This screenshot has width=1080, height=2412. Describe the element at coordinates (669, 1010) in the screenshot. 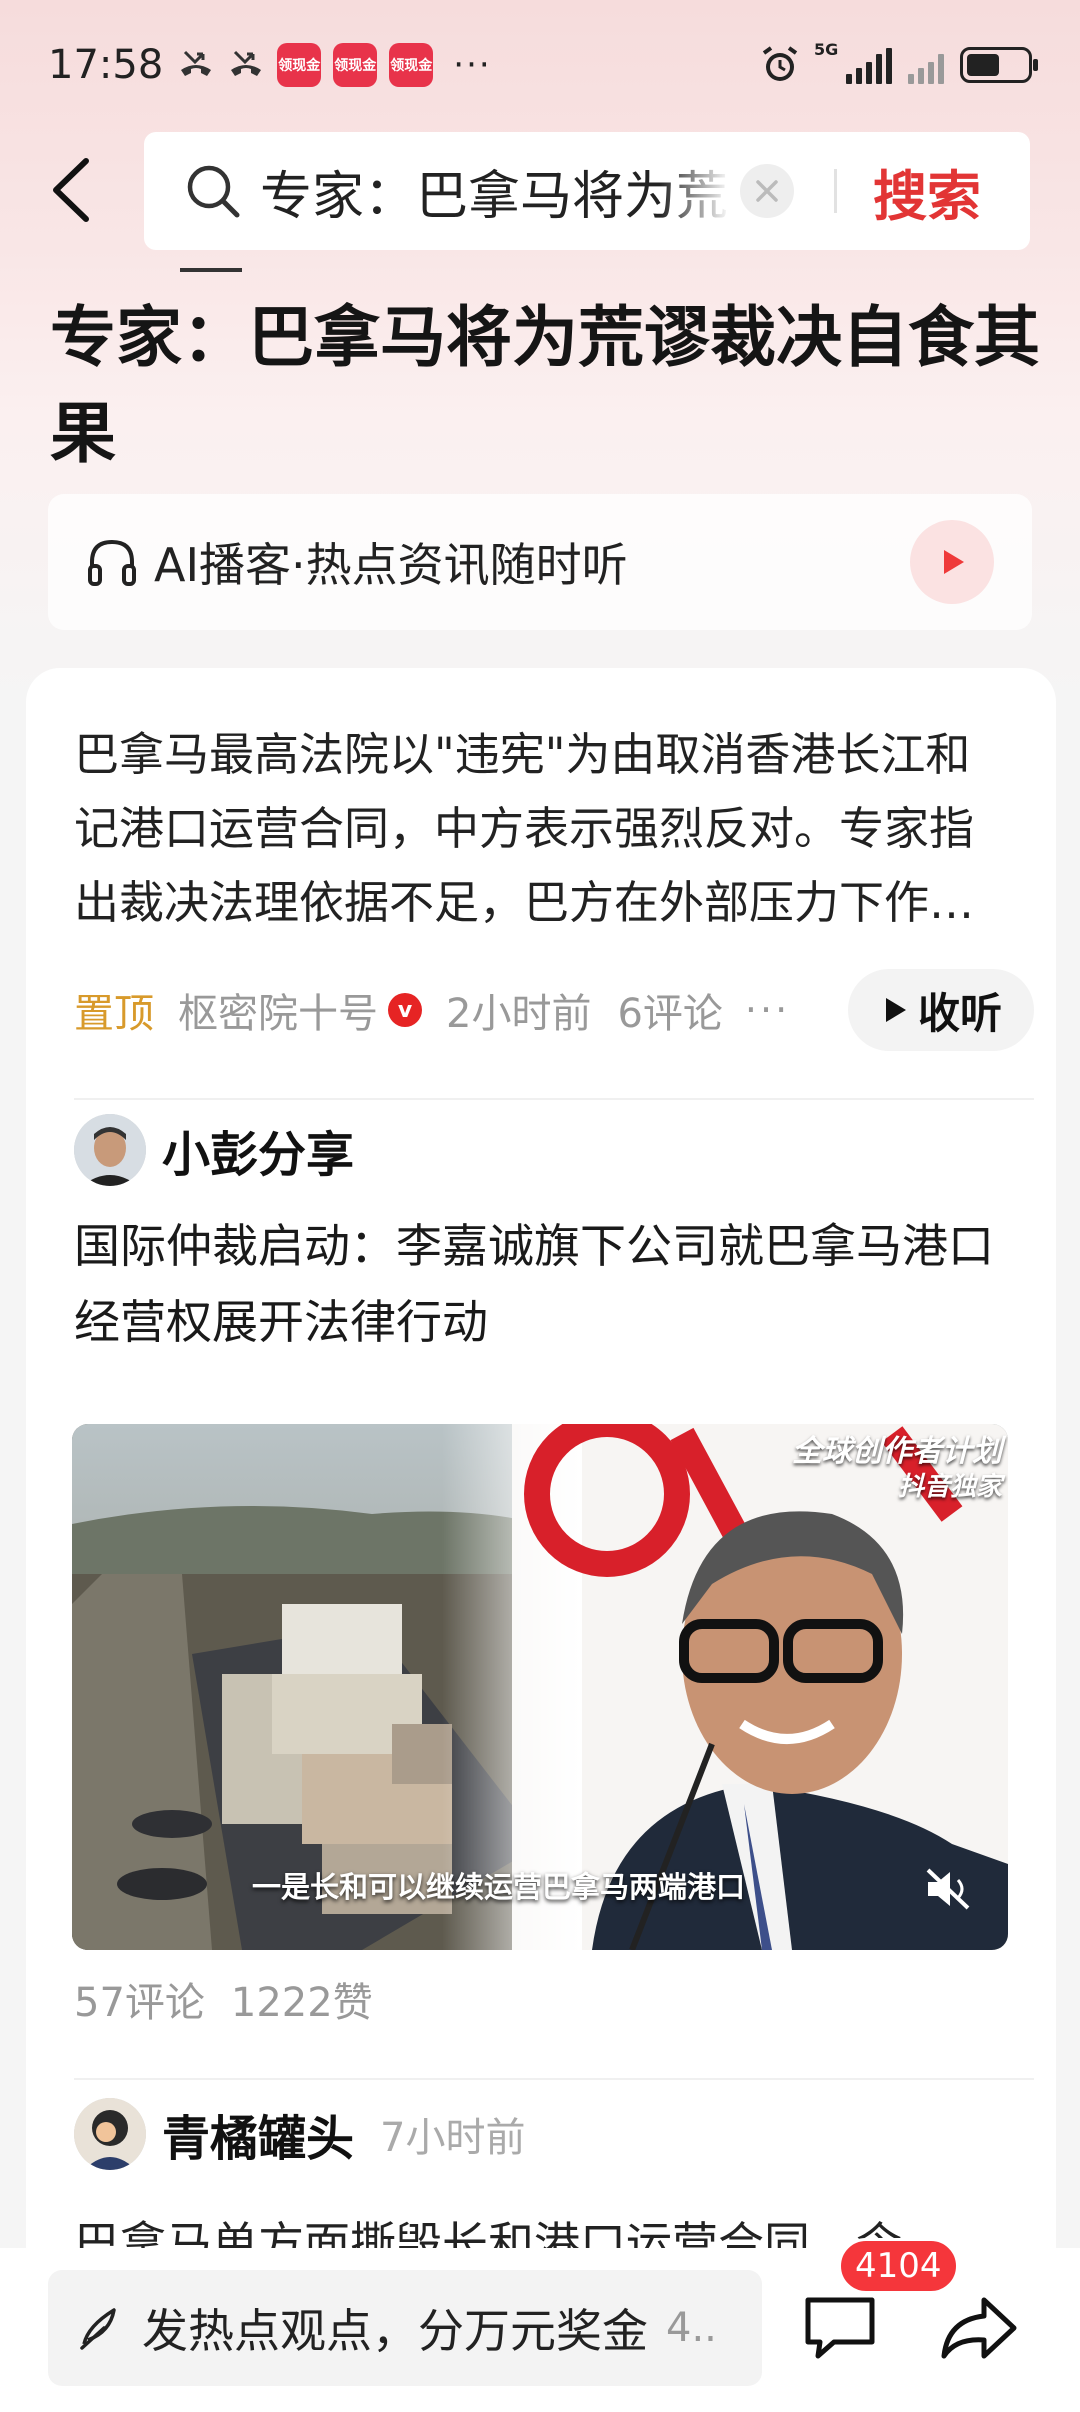

I see `comment-count: 6评论` at that location.